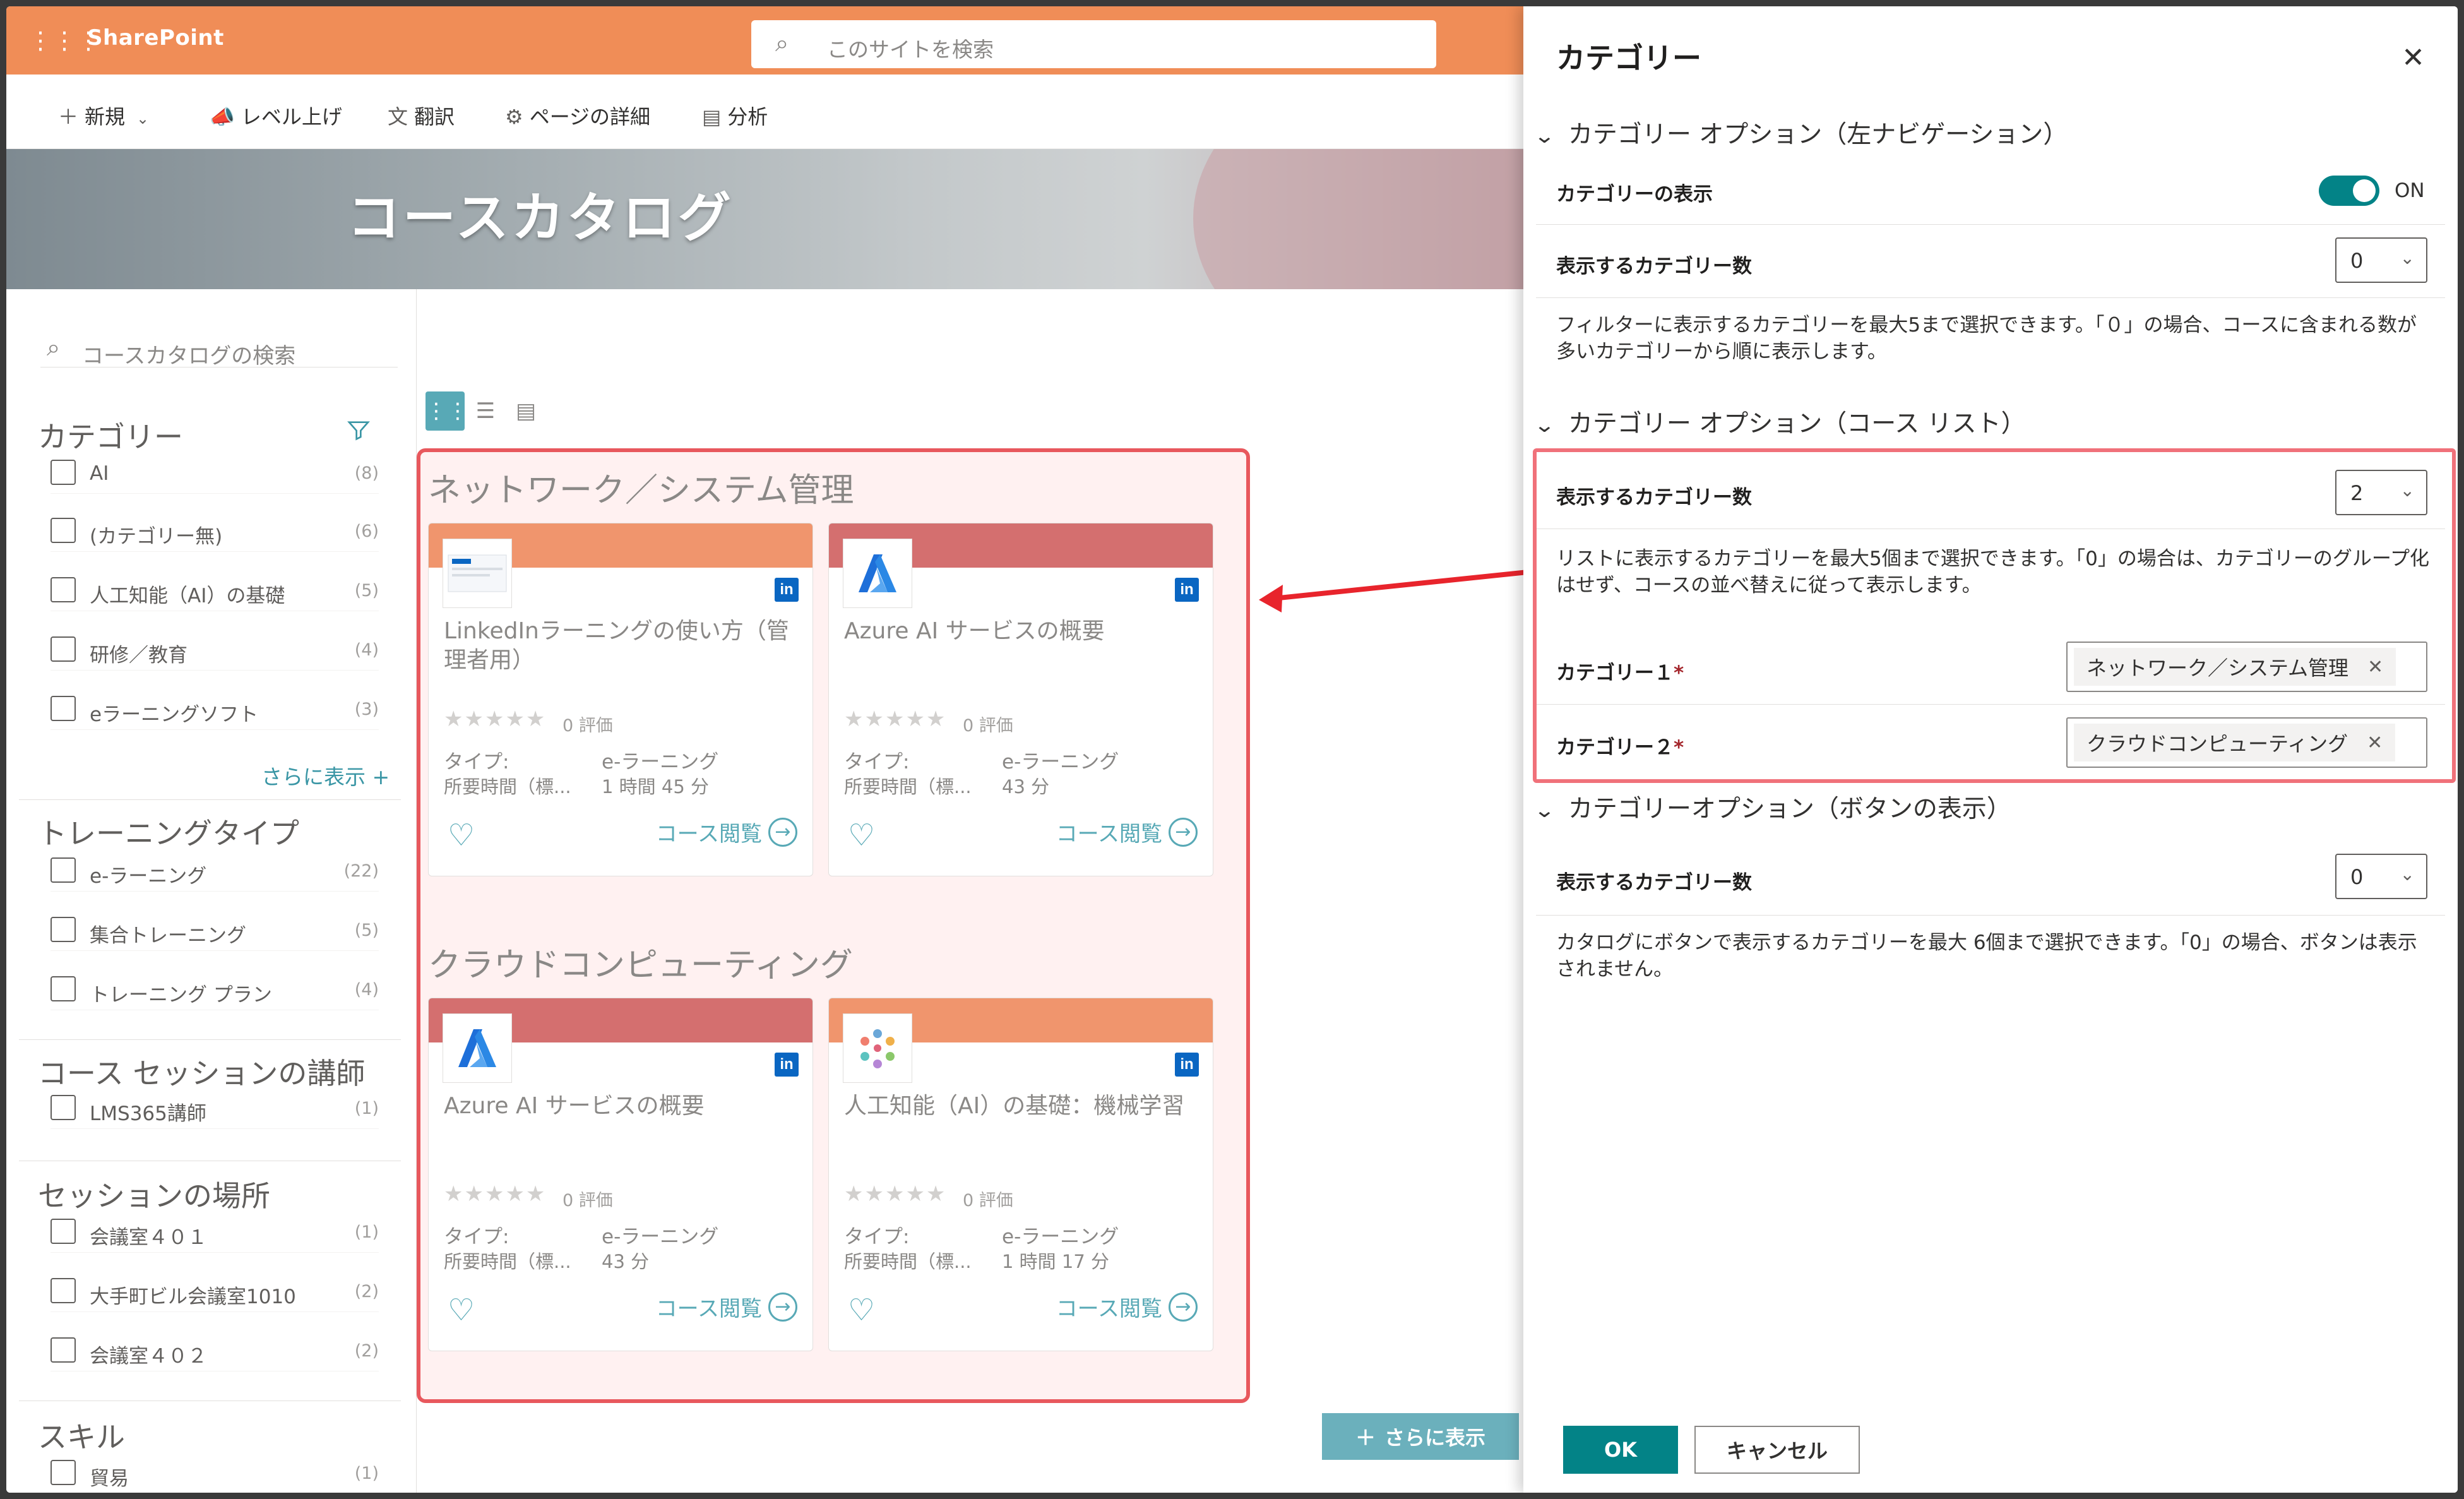 The image size is (2464, 1499). I want to click on section-course-list-header: ⌄ カテゴリー オプション（コース リスト）, so click(1779, 421).